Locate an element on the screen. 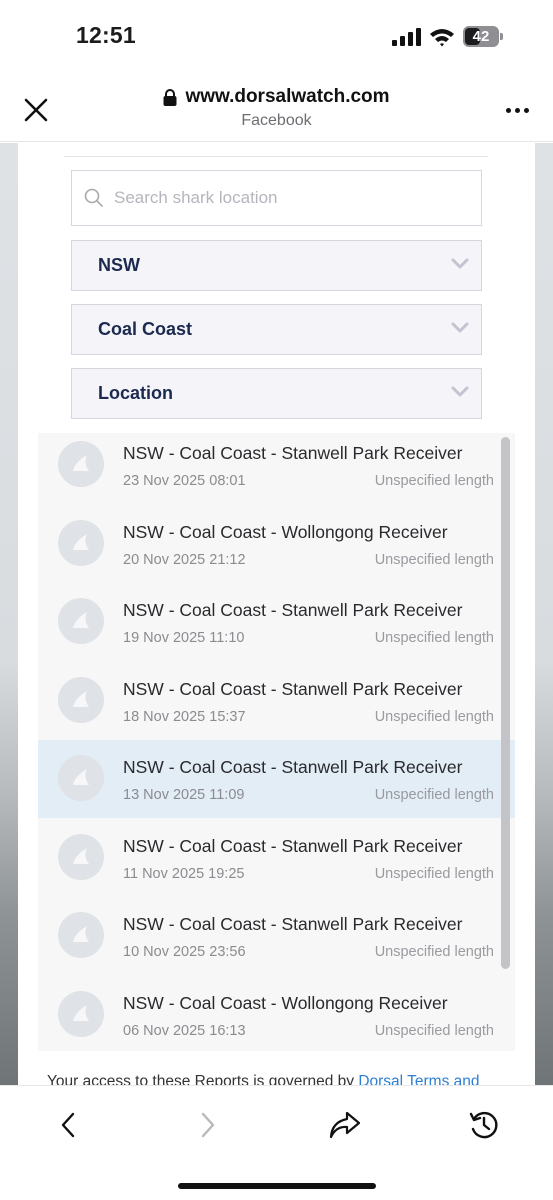 The image size is (553, 1200). lock-icon is located at coordinates (170, 97).